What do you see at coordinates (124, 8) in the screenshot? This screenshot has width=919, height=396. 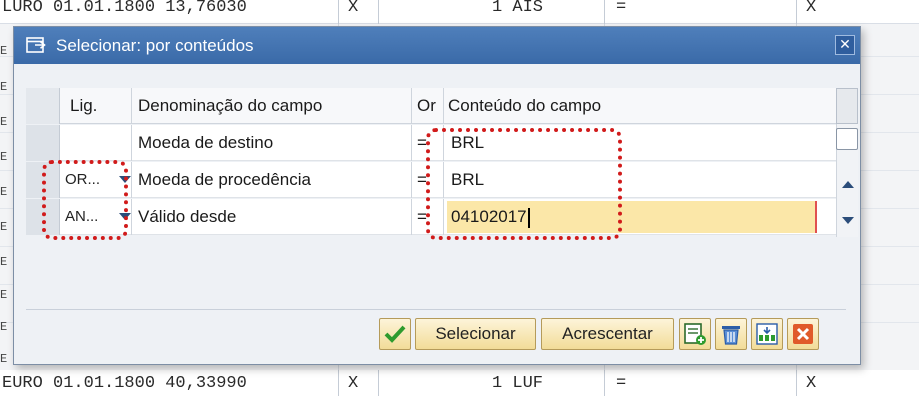 I see `background-row-text: LURO 01.01.1800 13,76030` at bounding box center [124, 8].